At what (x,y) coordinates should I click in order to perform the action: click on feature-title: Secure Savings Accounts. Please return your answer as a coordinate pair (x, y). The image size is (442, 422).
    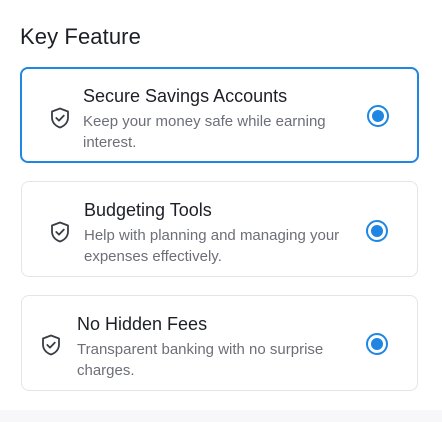
    Looking at the image, I should click on (185, 96).